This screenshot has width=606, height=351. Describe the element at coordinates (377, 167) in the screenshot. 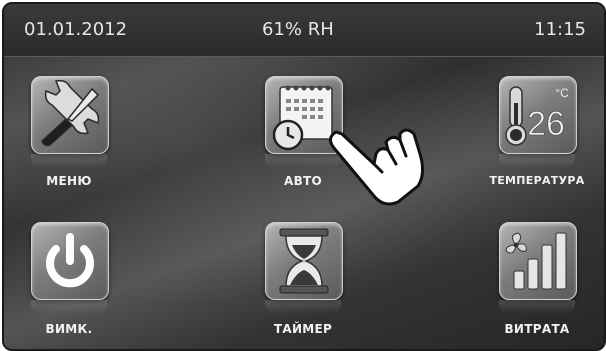

I see `hand-pointer-icon` at that location.